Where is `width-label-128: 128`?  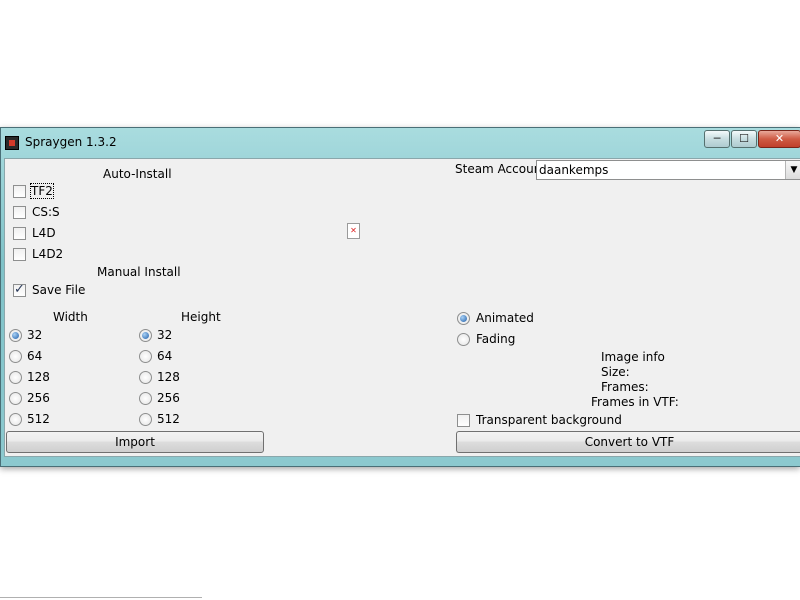 width-label-128: 128 is located at coordinates (38, 377).